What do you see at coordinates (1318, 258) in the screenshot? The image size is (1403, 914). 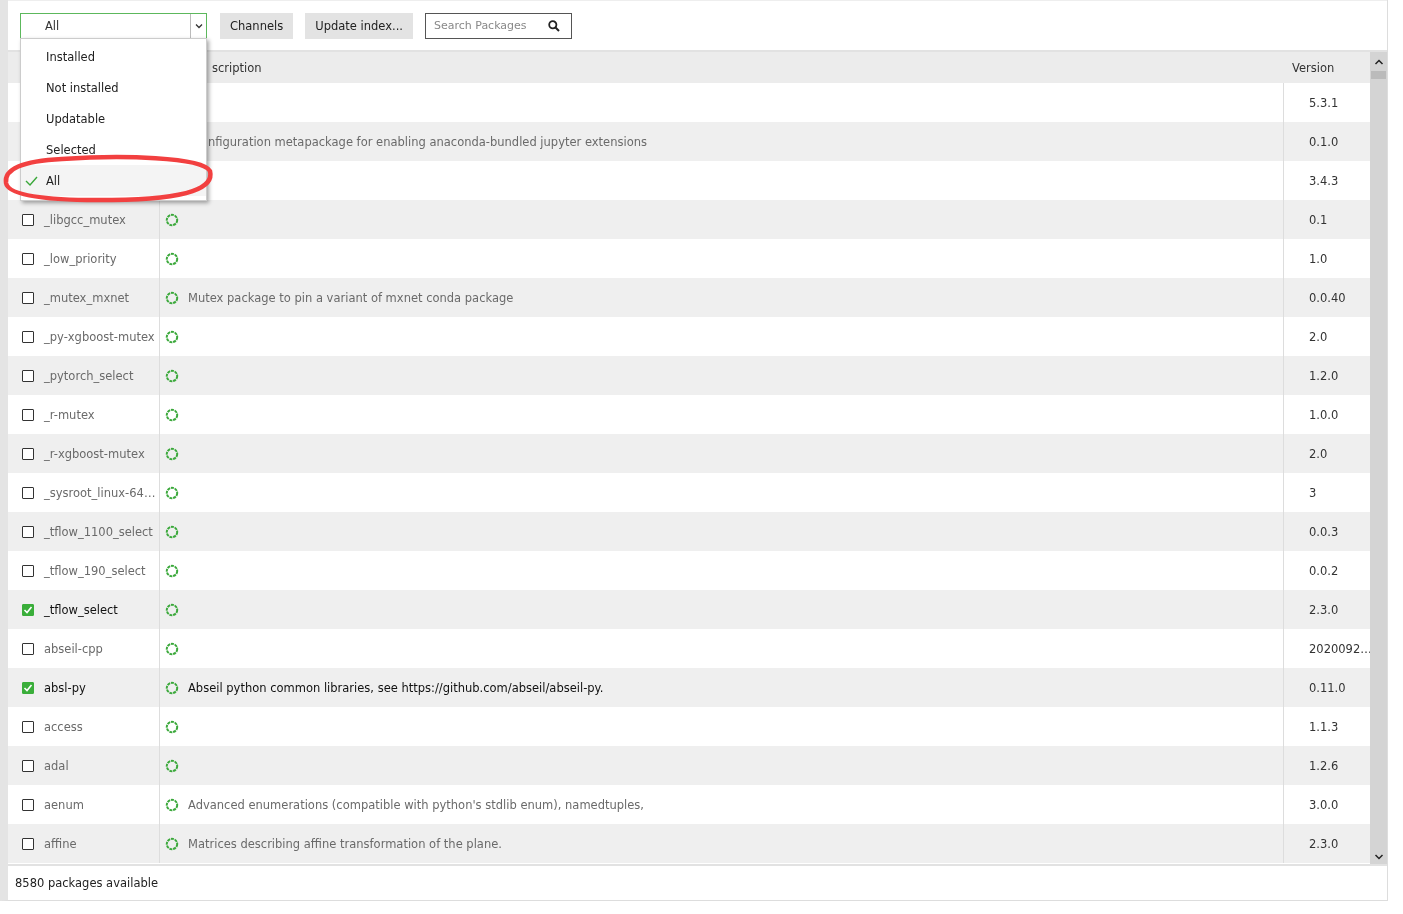 I see `package-version: 1.0` at bounding box center [1318, 258].